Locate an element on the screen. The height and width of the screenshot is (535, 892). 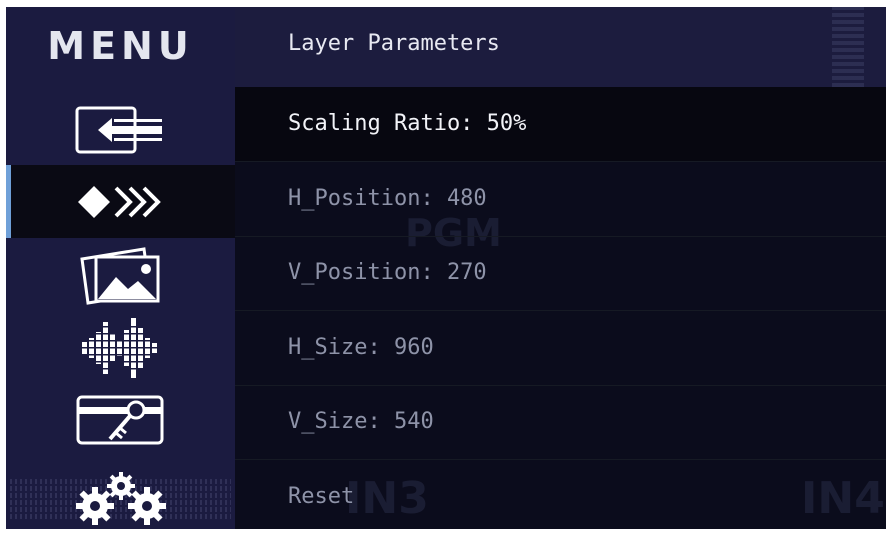
param-h-size: H_Size: 960 is located at coordinates (560, 348).